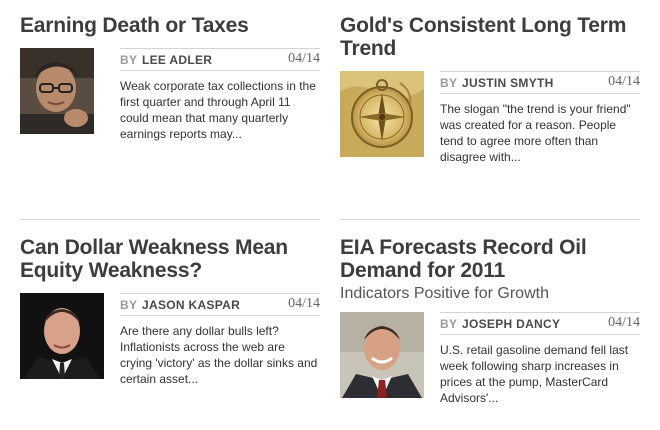 This screenshot has width=660, height=430. What do you see at coordinates (490, 37) in the screenshot?
I see `article-title: Gold's Consistent Long Term Trend` at bounding box center [490, 37].